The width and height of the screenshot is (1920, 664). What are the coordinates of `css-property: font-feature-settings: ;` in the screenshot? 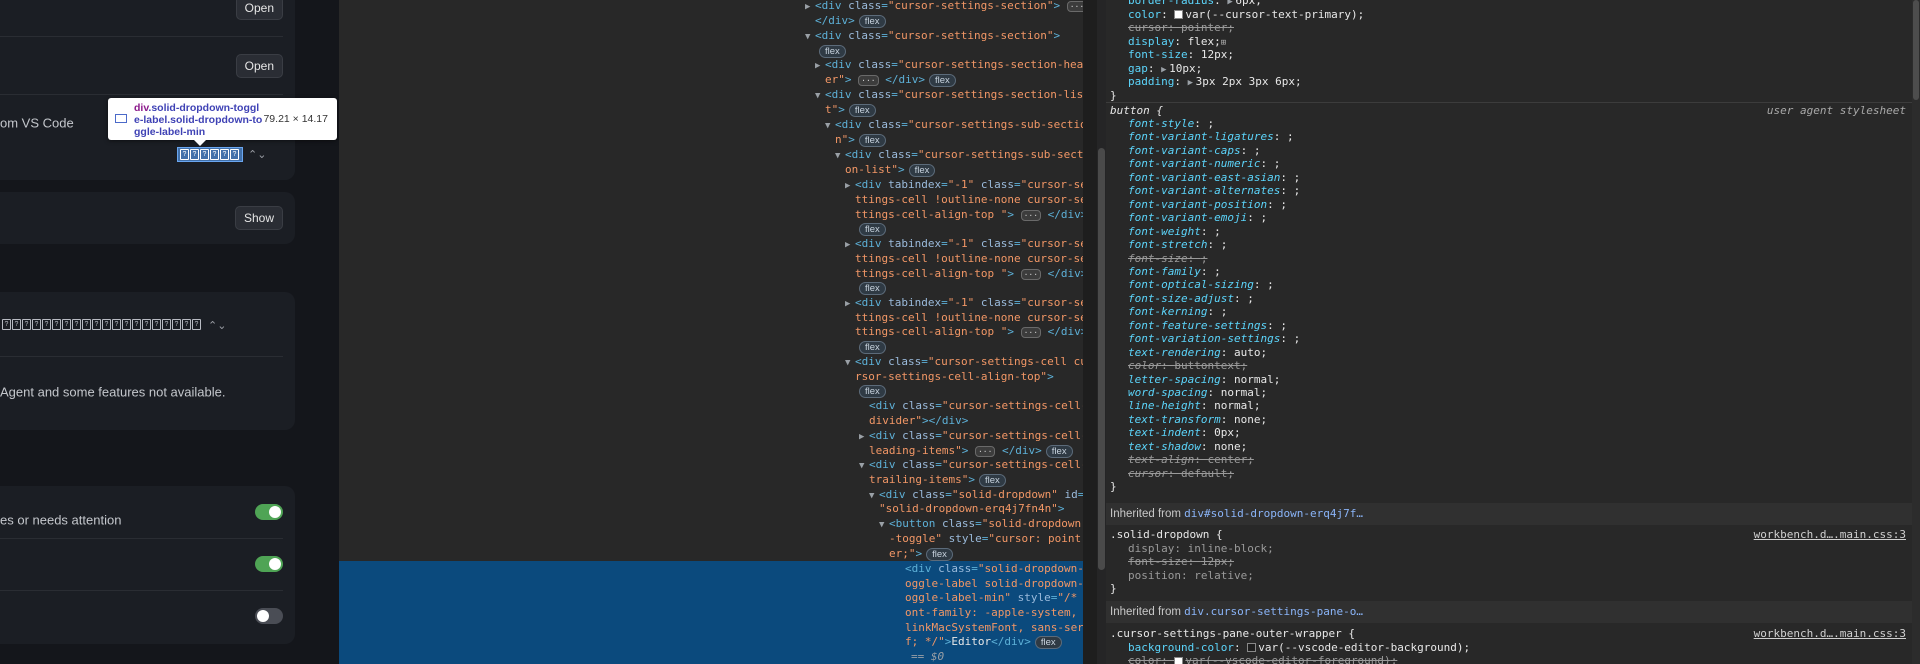 It's located at (1207, 326).